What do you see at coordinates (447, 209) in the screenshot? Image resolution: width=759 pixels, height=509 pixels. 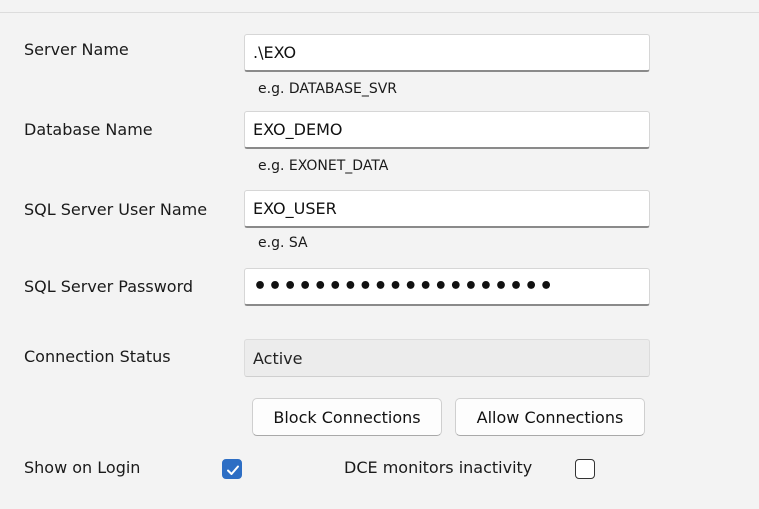 I see `sql-user-name-input` at bounding box center [447, 209].